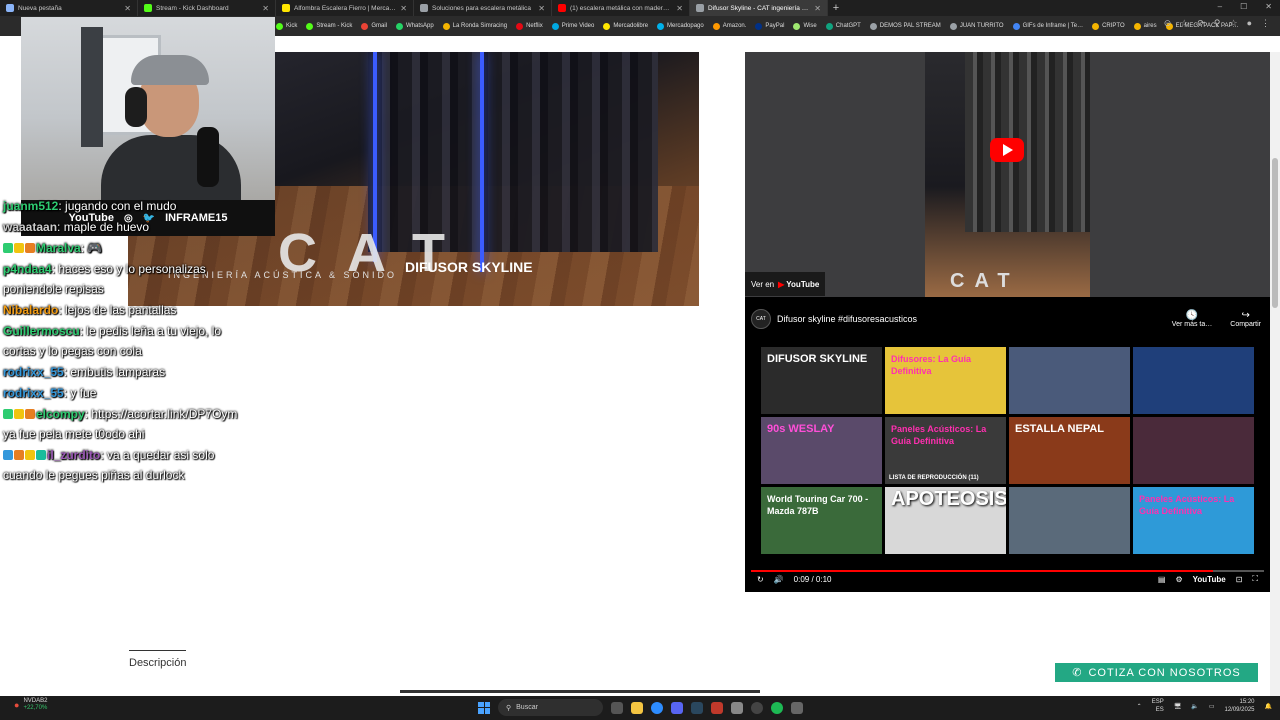  Describe the element at coordinates (69, 8) in the screenshot. I see `browser-tab: Nueva pestaña ✕` at that location.